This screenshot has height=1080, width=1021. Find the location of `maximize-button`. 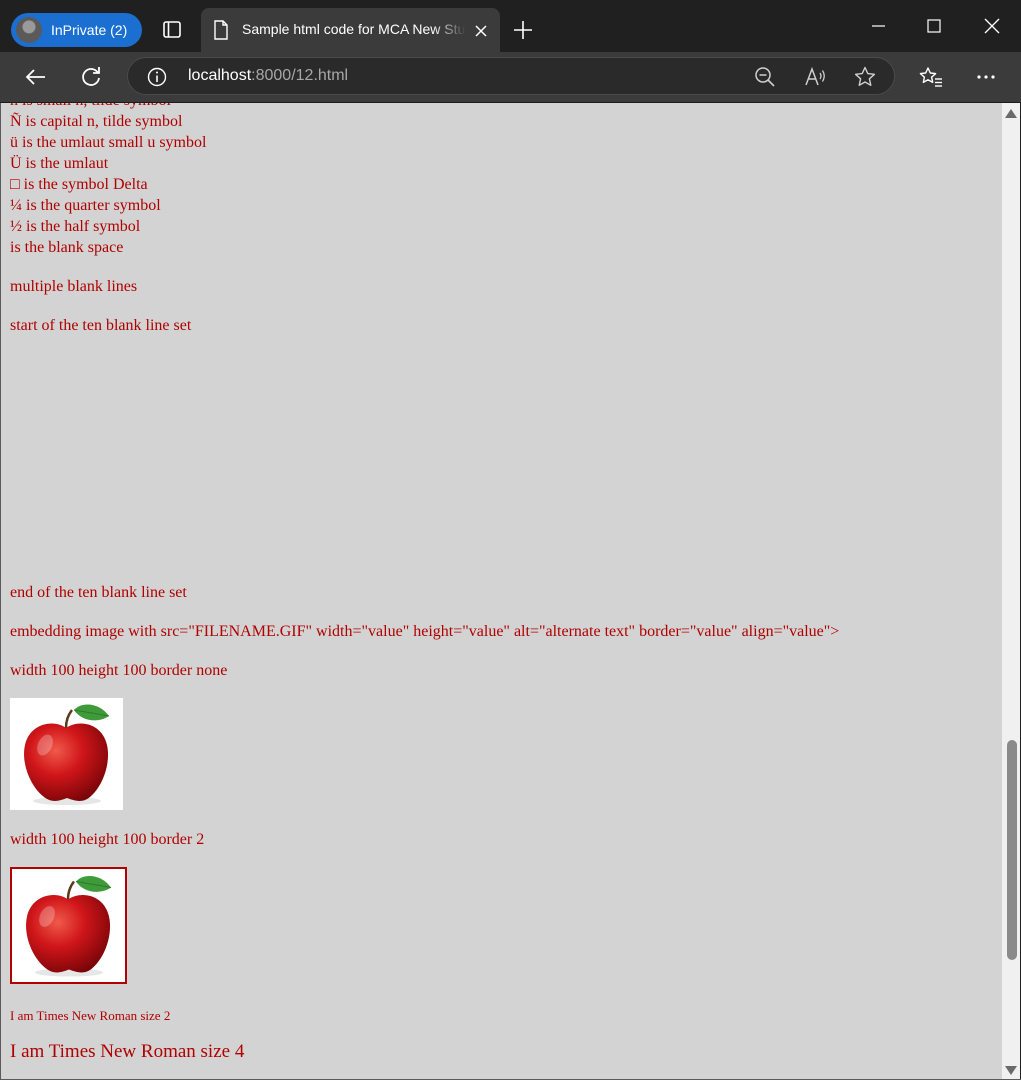

maximize-button is located at coordinates (934, 26).